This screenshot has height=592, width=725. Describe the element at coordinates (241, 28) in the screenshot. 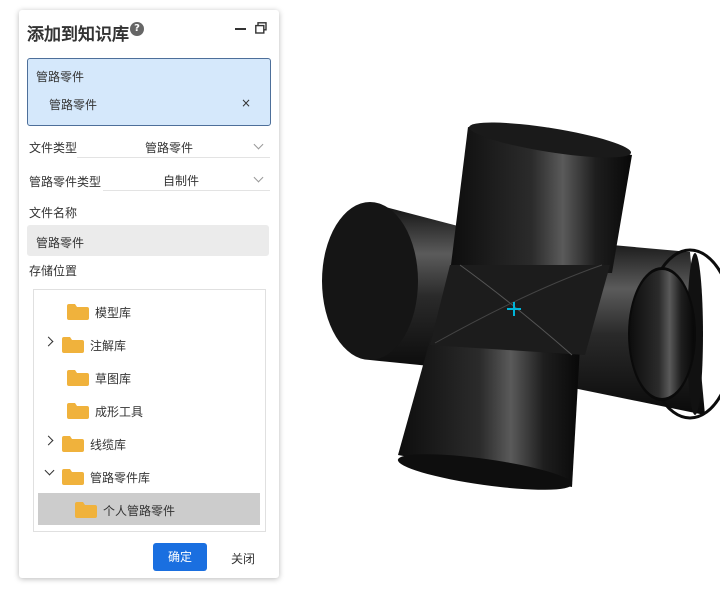

I see `minimize-icon` at that location.